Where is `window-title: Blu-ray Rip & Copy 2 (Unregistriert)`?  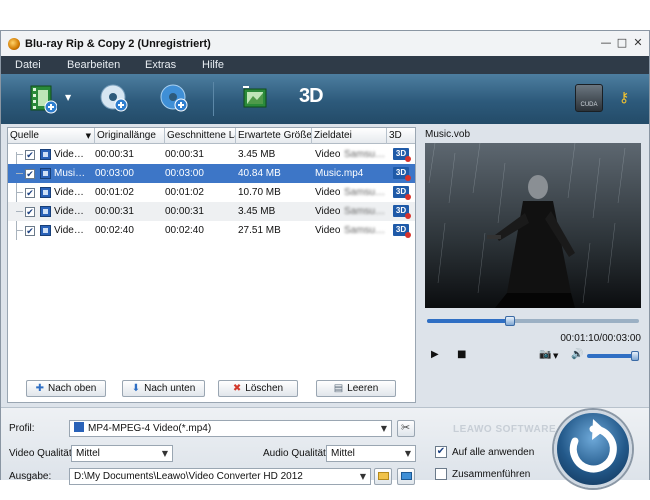
window-title: Blu-ray Rip & Copy 2 (Unregistriert) is located at coordinates (118, 44).